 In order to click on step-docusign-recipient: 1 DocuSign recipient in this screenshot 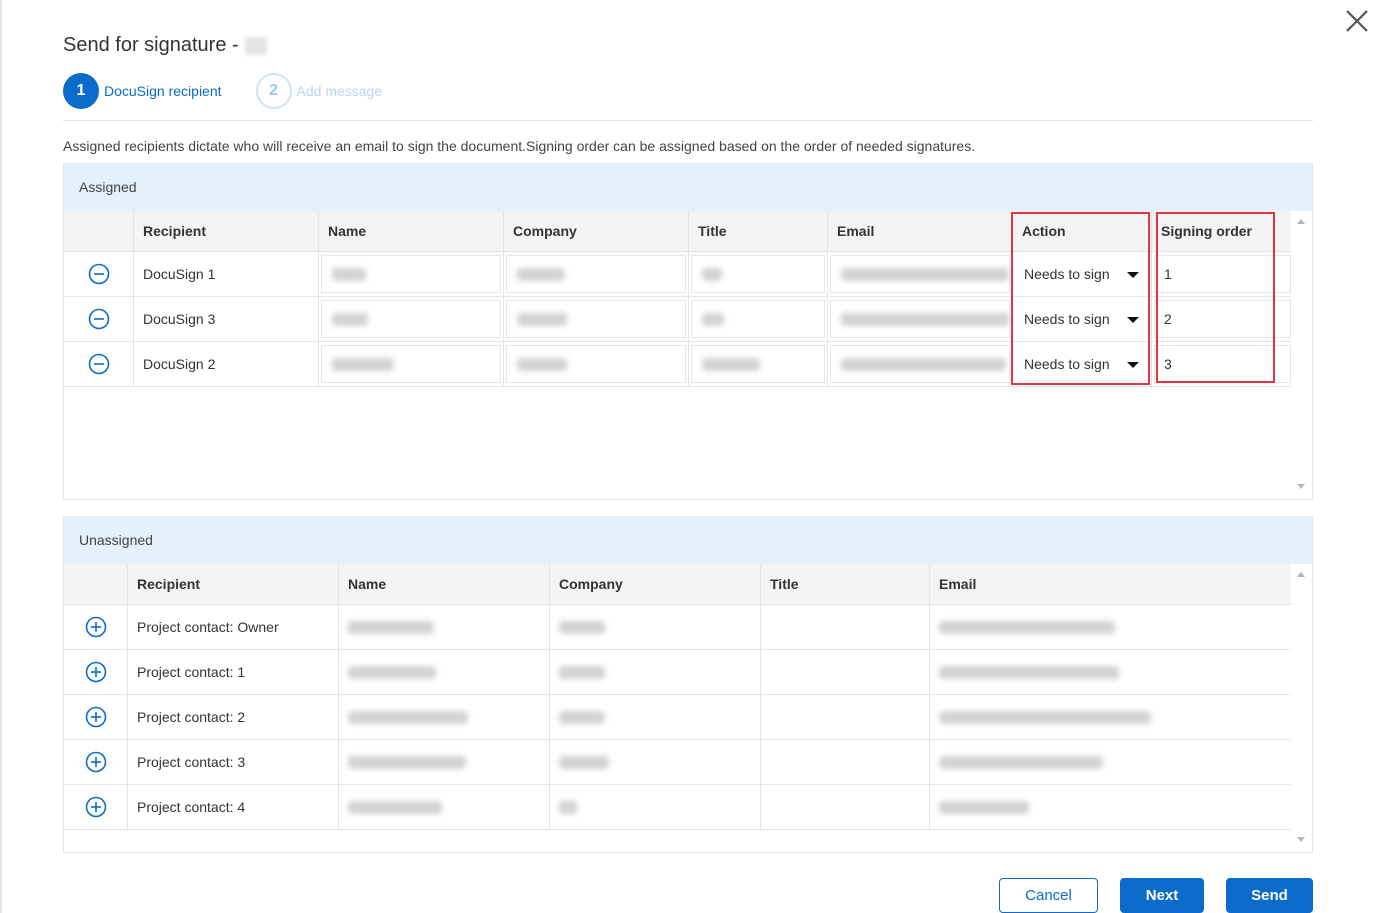, I will do `click(142, 91)`.